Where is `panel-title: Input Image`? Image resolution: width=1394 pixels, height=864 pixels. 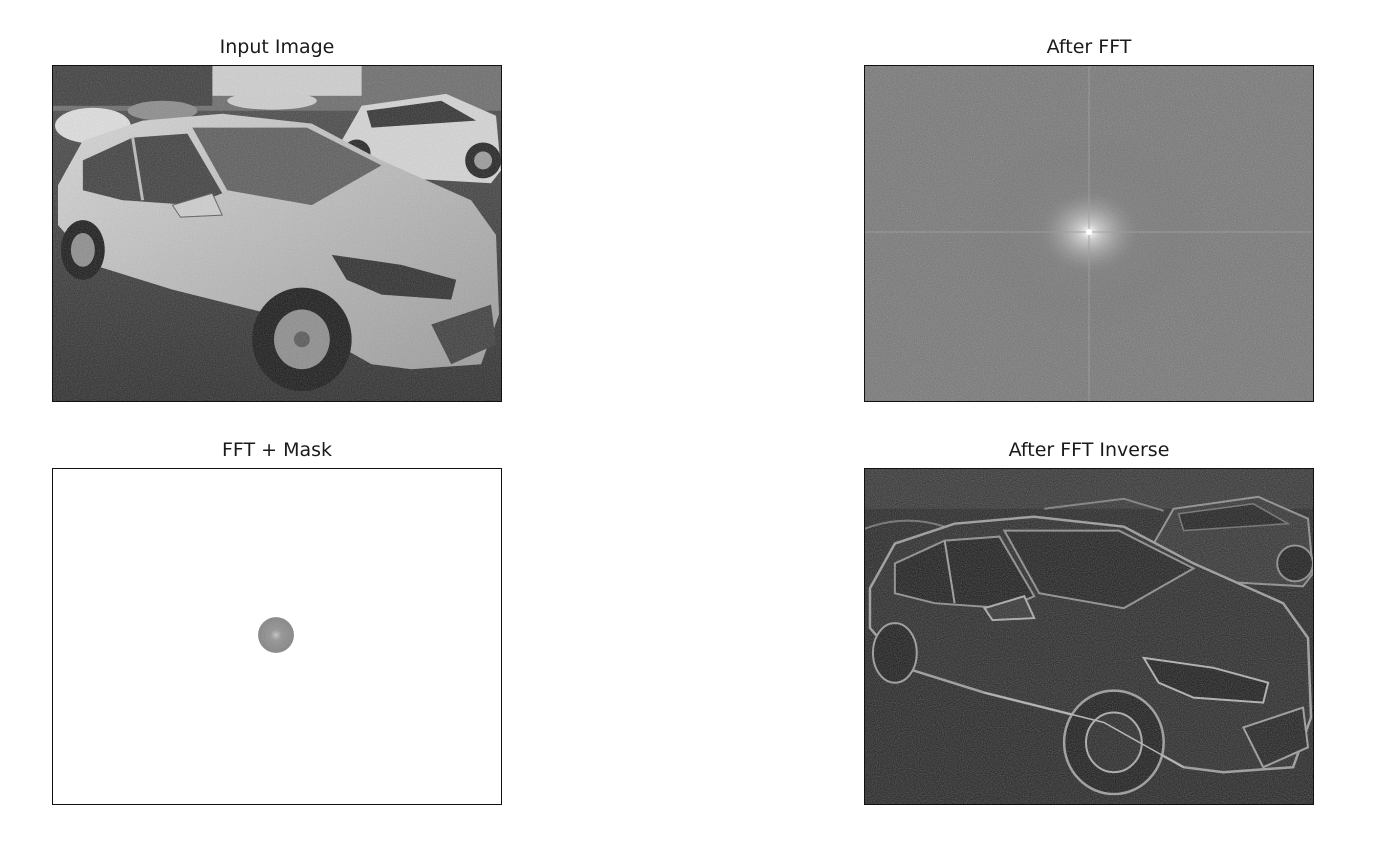
panel-title: Input Image is located at coordinates (277, 47).